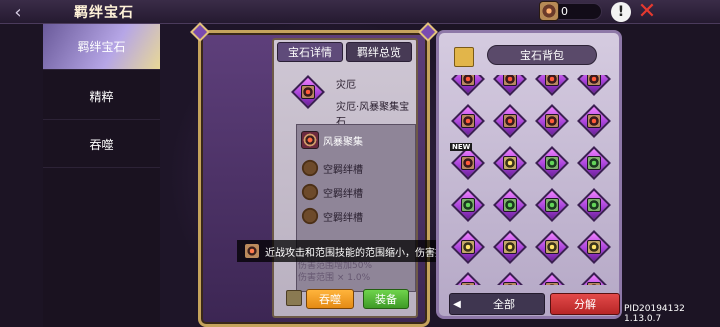 The width and height of the screenshot is (720, 327). What do you see at coordinates (542, 55) in the screenshot?
I see `bag-title: 宝石背包` at bounding box center [542, 55].